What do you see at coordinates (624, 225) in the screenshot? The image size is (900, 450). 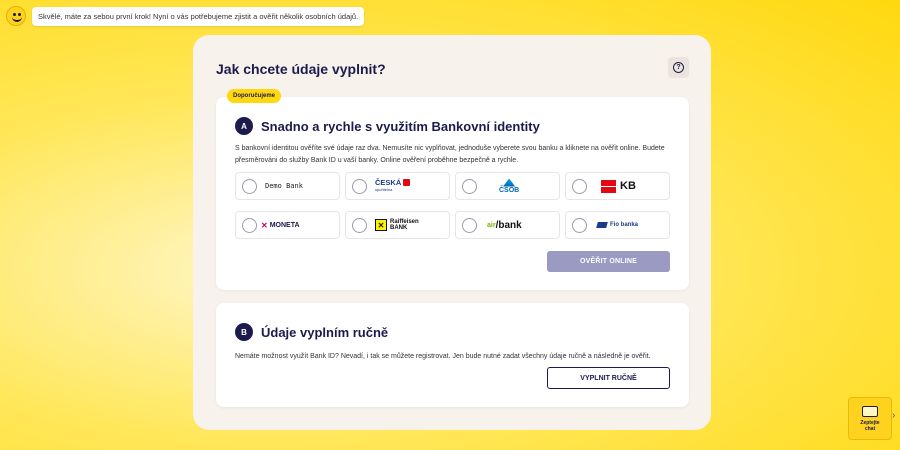 I see `logo-text: Fio banka` at bounding box center [624, 225].